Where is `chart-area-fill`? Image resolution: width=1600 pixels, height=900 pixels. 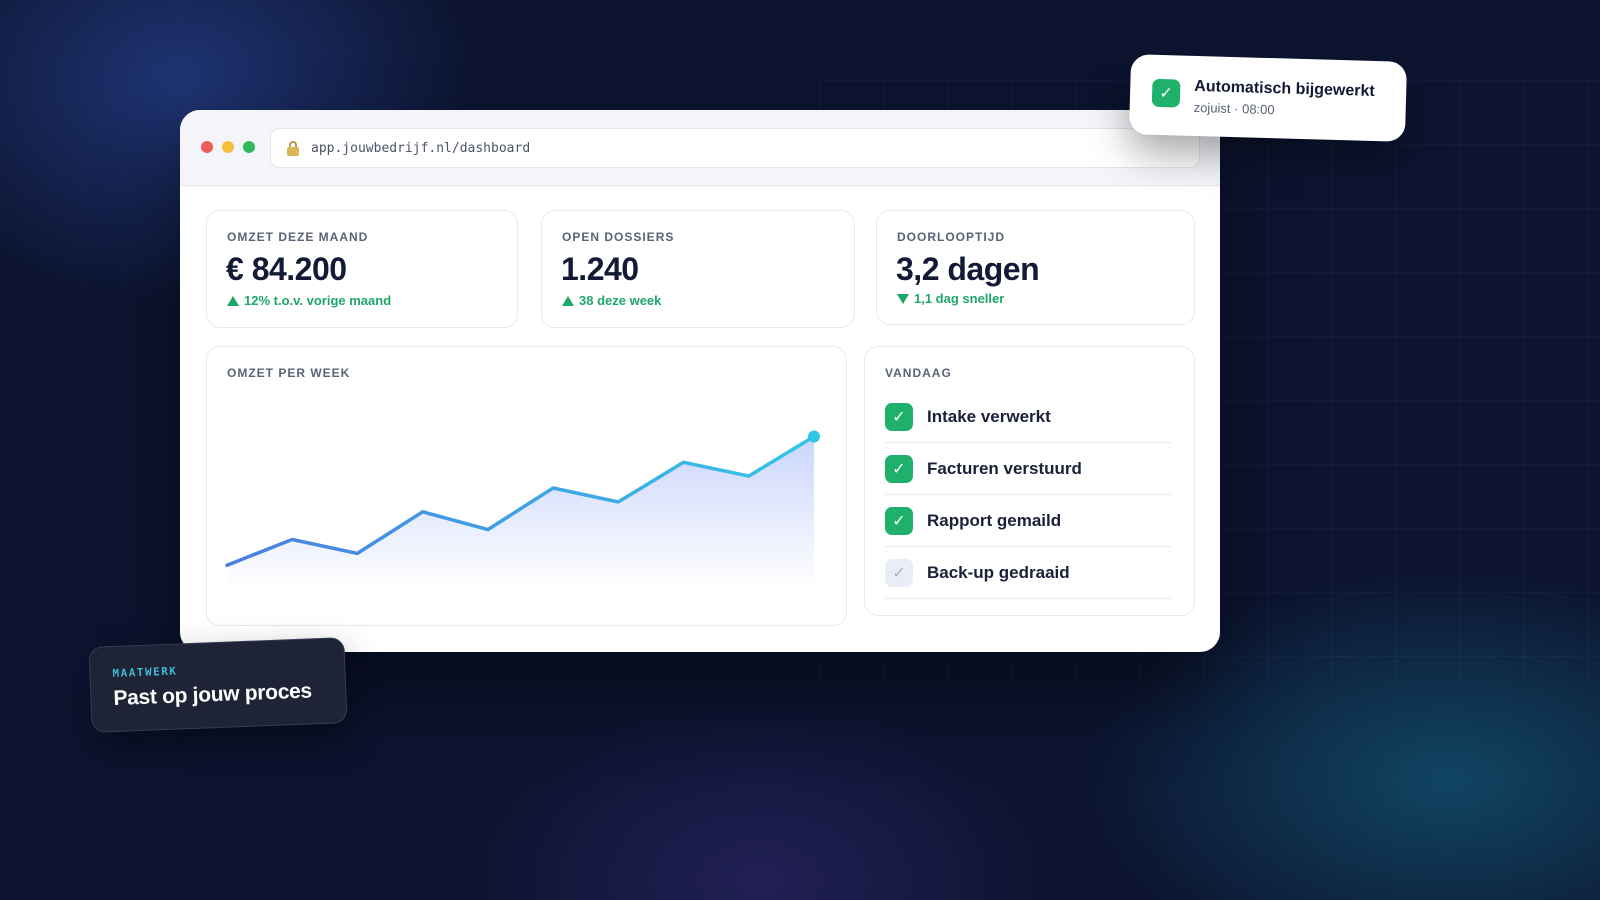
chart-area-fill is located at coordinates (520, 512).